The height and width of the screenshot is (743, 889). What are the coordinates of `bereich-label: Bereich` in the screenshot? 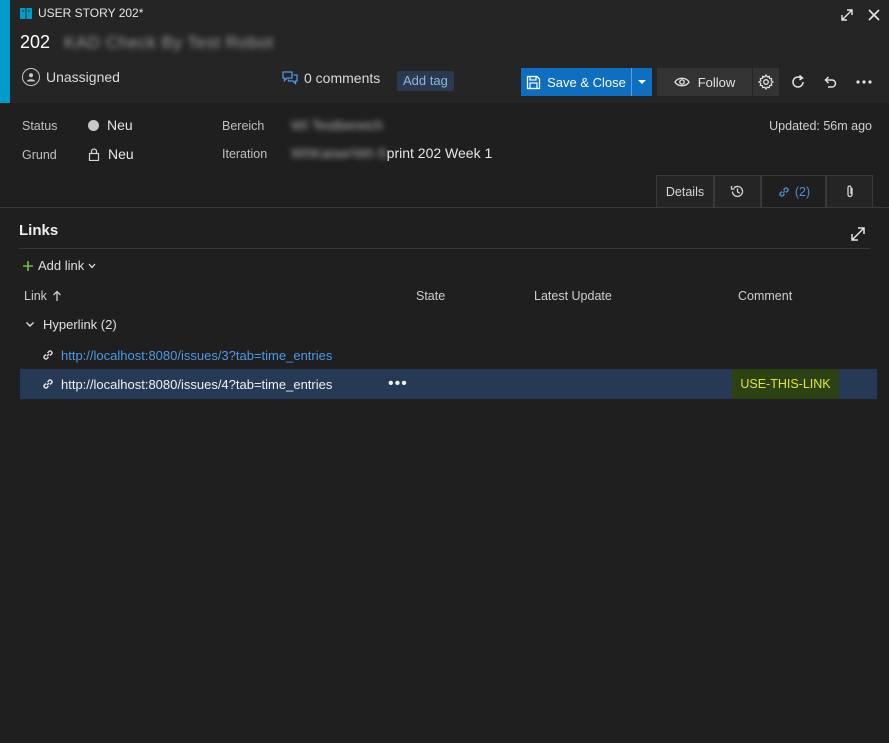 It's located at (243, 126).